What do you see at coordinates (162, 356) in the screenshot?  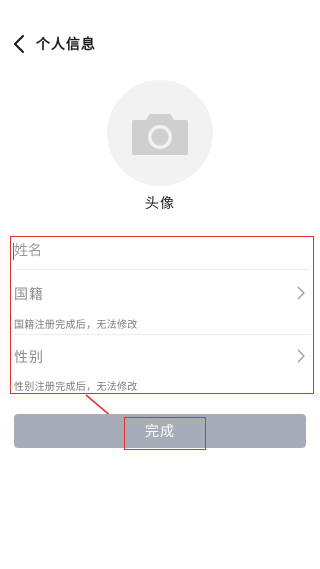 I see `gender-select: 性别` at bounding box center [162, 356].